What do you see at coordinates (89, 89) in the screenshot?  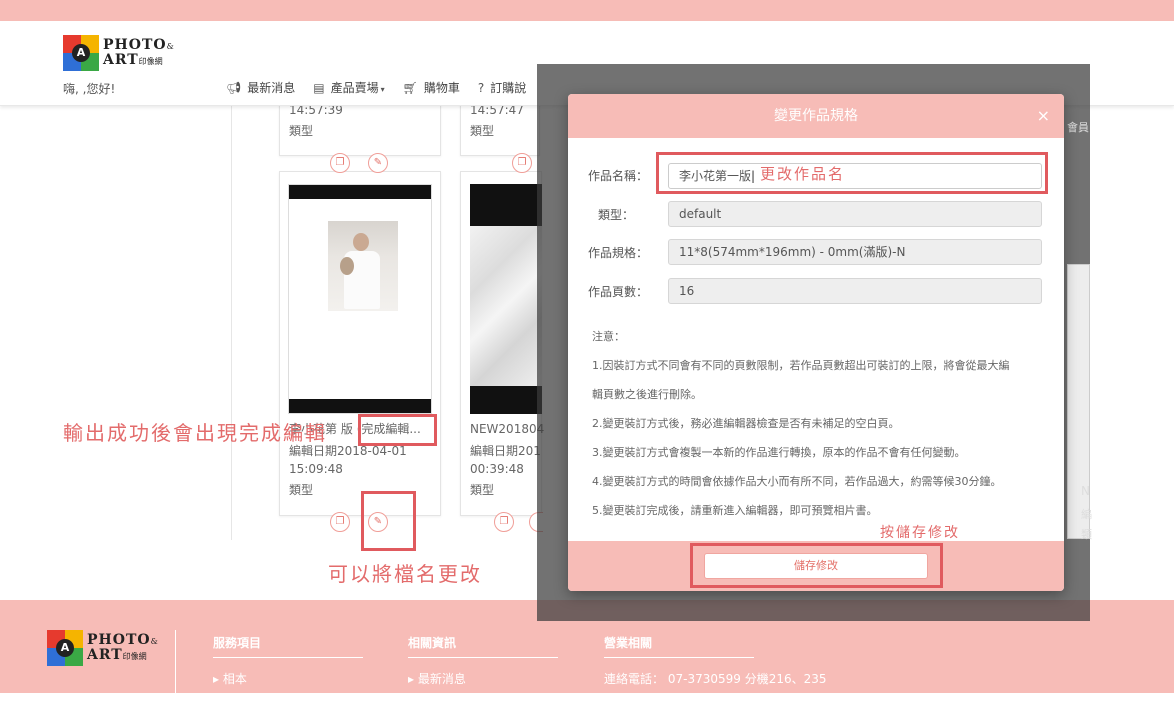 I see `greeting-text: 嗨, ,您好!` at bounding box center [89, 89].